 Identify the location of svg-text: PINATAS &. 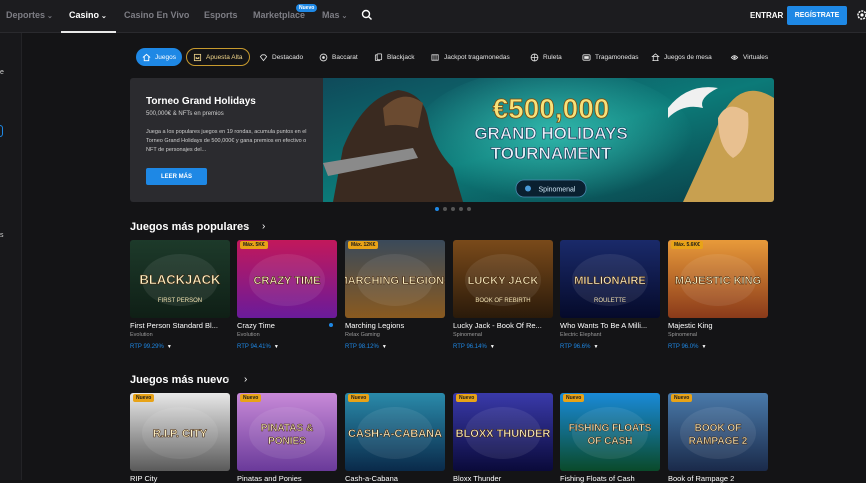
(287, 428).